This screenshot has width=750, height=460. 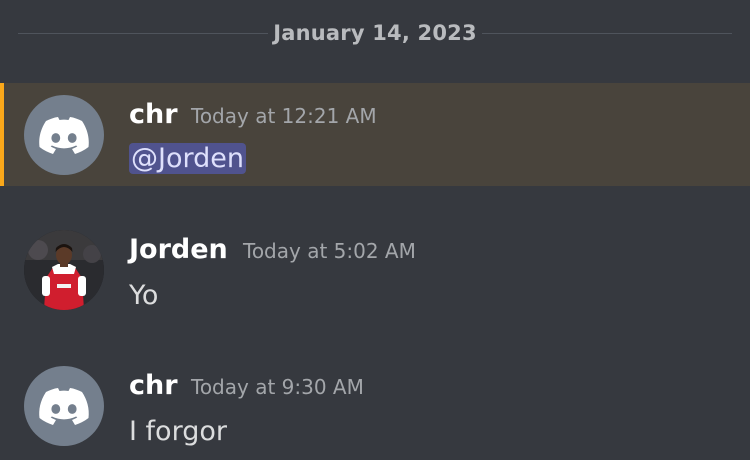 I want to click on message-content: @Jorden, so click(x=187, y=158).